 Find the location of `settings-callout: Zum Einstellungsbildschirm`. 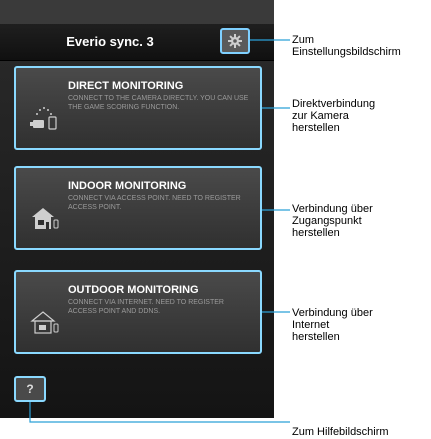

settings-callout: Zum Einstellungsbildschirm is located at coordinates (346, 46).